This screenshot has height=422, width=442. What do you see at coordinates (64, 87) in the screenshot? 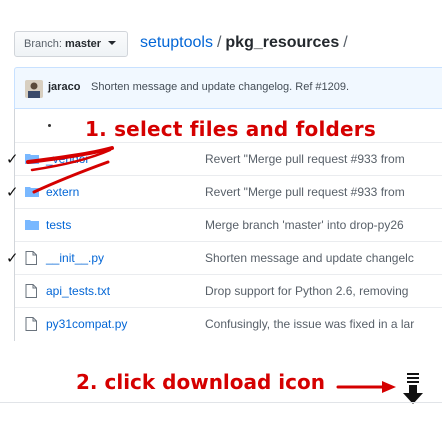
I see `commit-author-link: jaraco` at bounding box center [64, 87].